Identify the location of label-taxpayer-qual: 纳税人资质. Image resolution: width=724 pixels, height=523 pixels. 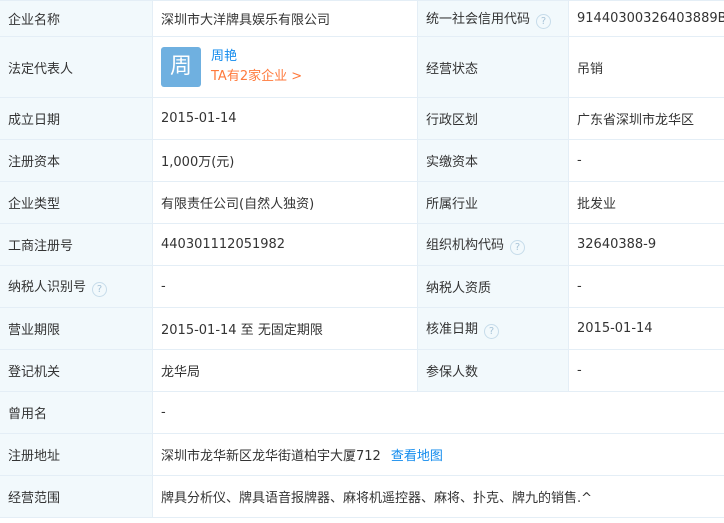
(493, 286).